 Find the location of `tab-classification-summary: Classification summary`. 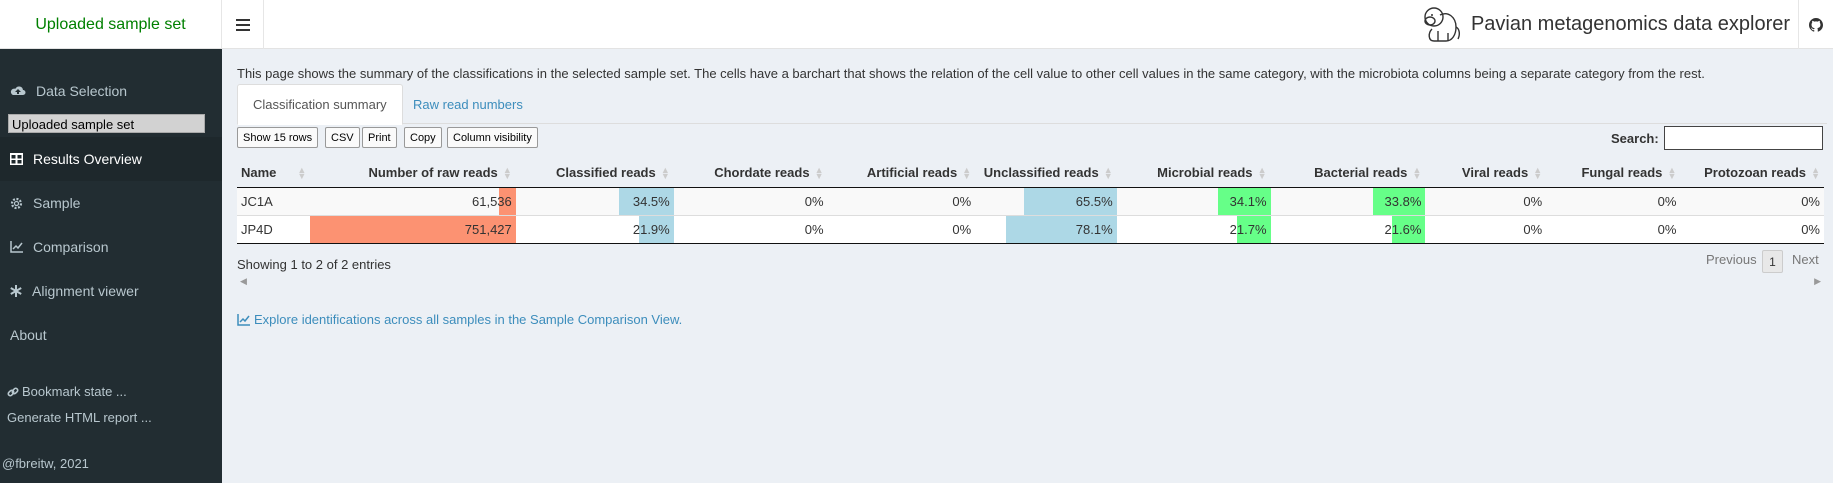

tab-classification-summary: Classification summary is located at coordinates (320, 104).